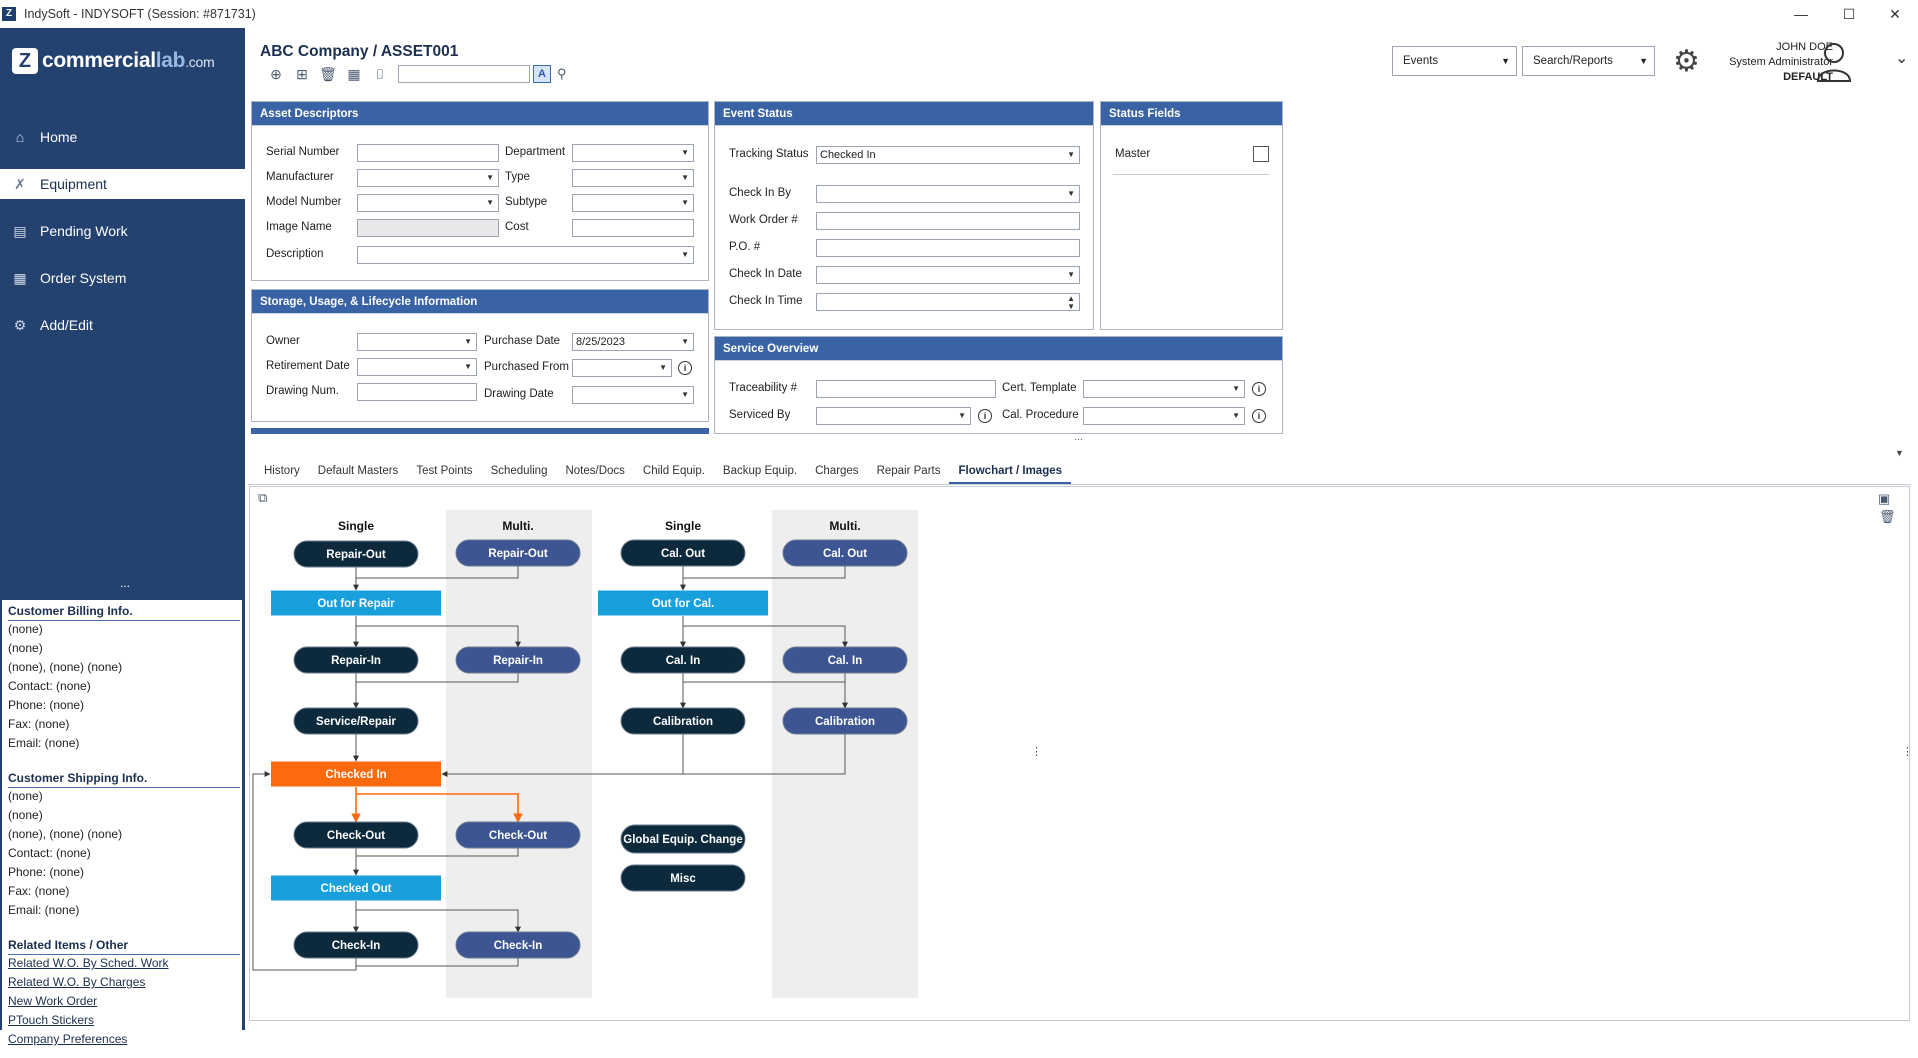 The height and width of the screenshot is (1058, 1918). Describe the element at coordinates (633, 203) in the screenshot. I see `subtype-select: ▼` at that location.